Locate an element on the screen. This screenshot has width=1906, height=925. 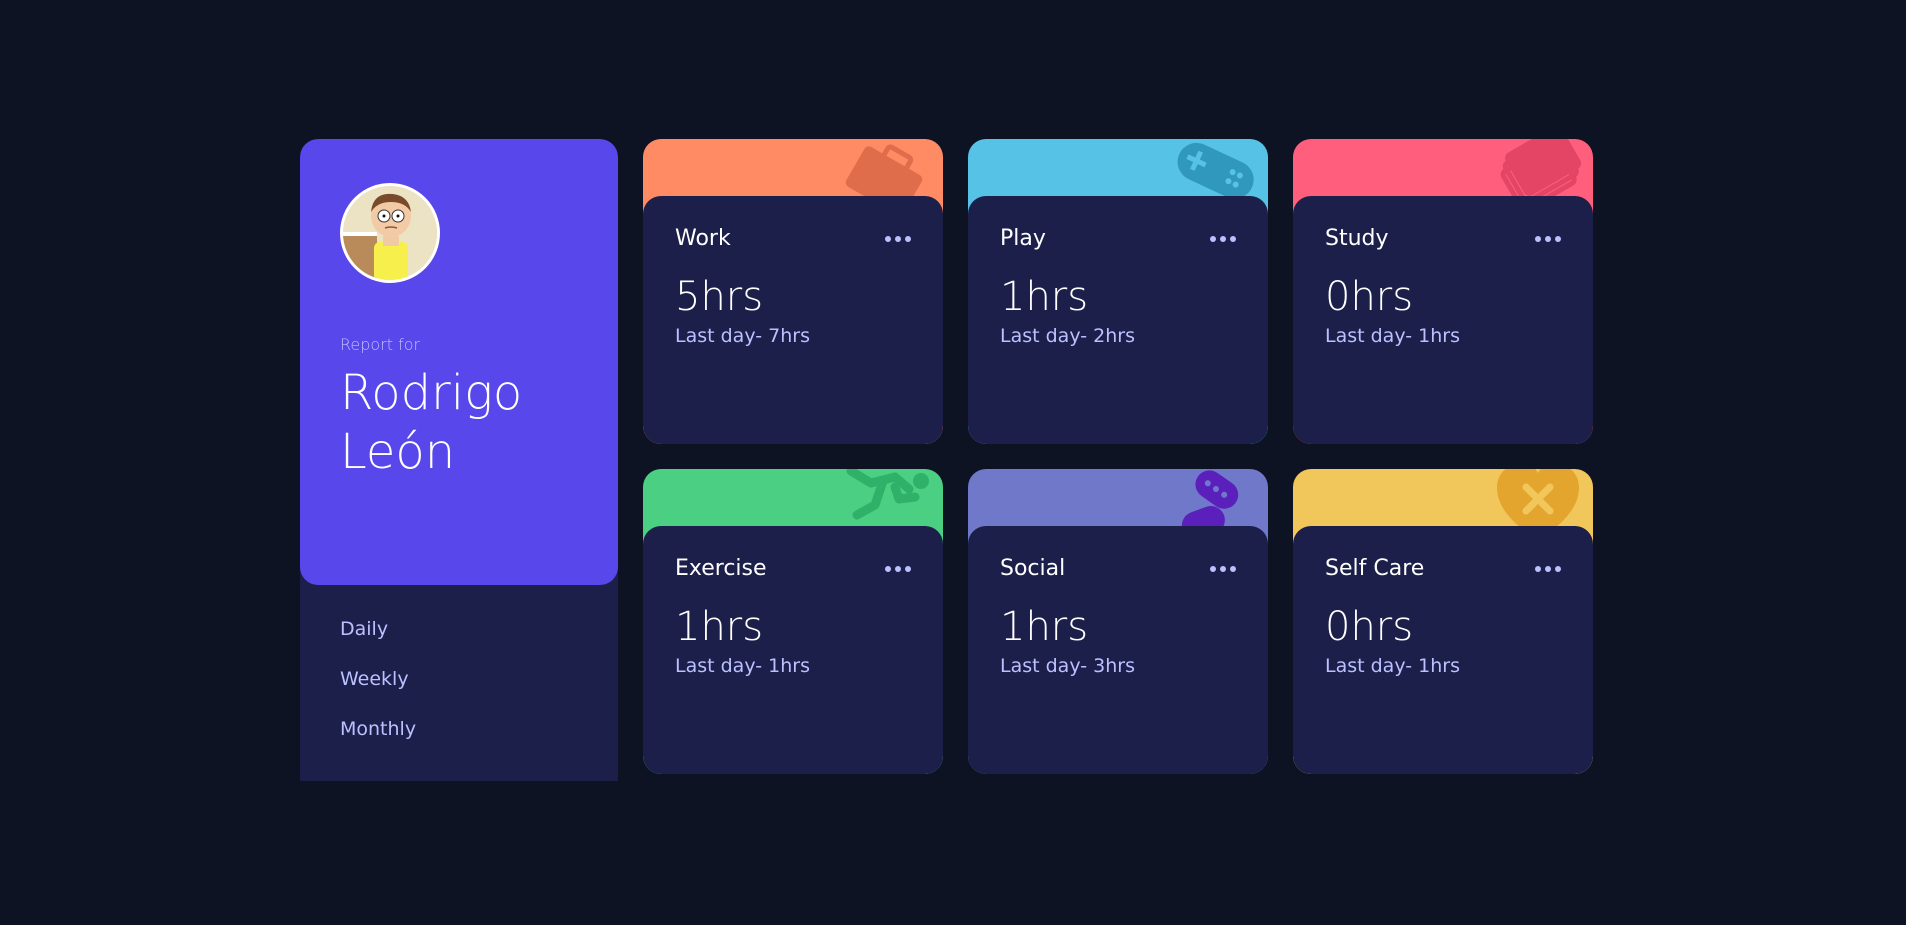
activity-card-play: Play 1hrs Last day- 2hrs is located at coordinates (1118, 291).